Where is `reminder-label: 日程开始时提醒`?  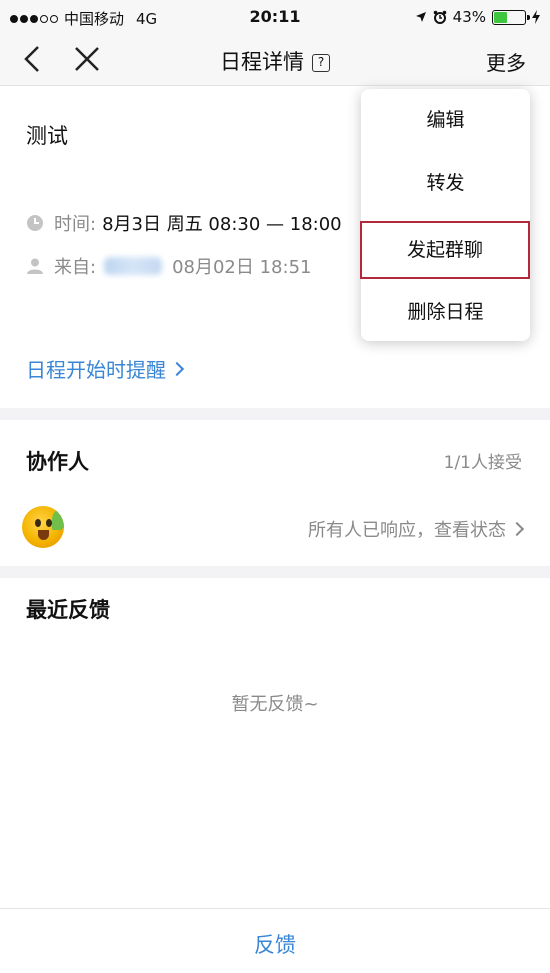 reminder-label: 日程开始时提醒 is located at coordinates (96, 370).